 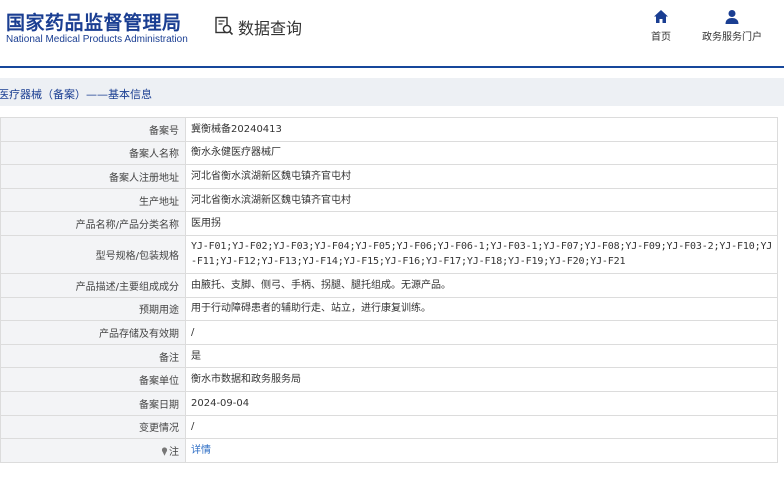 What do you see at coordinates (97, 39) in the screenshot?
I see `logo-title-en: National Medical Products Administration` at bounding box center [97, 39].